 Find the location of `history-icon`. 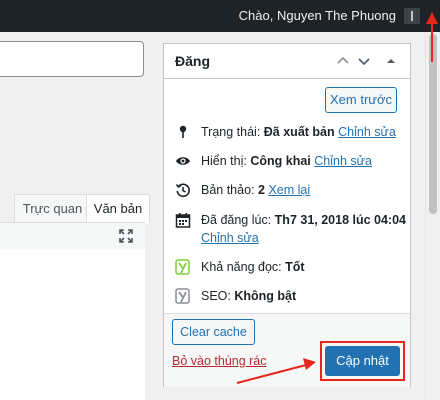

history-icon is located at coordinates (182, 190).